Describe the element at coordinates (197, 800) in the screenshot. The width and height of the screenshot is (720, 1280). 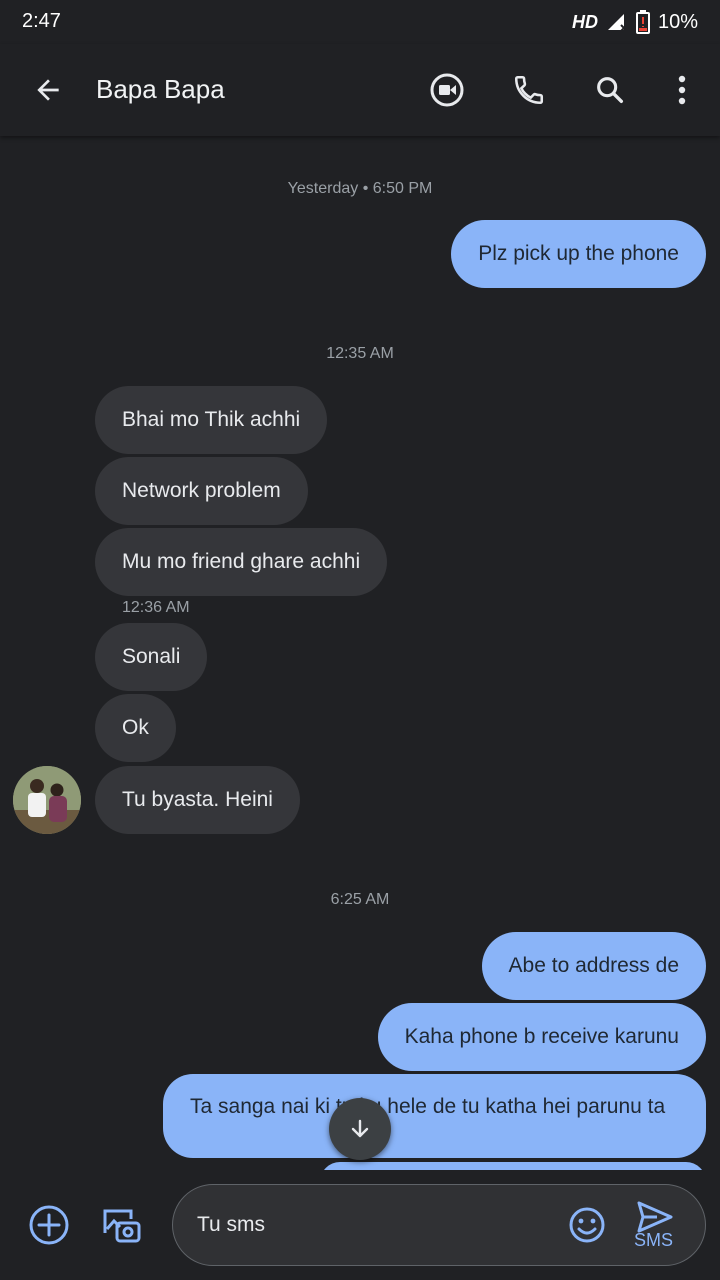
I see `incoming-message: Tu byasta. Heini` at that location.